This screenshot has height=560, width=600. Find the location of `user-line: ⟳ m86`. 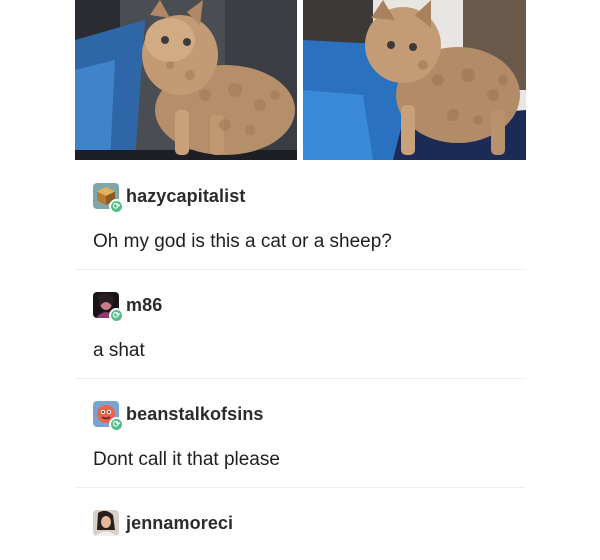

user-line: ⟳ m86 is located at coordinates (127, 306).